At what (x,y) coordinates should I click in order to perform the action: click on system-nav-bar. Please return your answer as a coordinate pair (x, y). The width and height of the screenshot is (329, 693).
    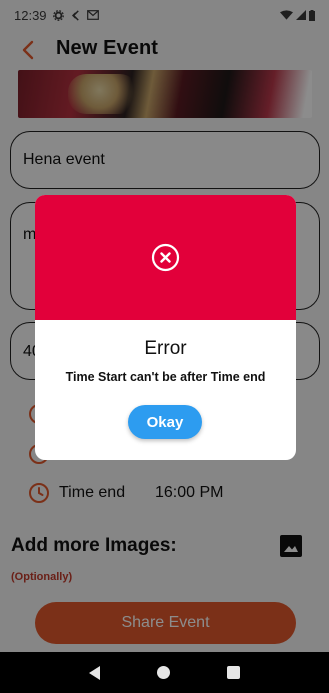
    Looking at the image, I should click on (164, 672).